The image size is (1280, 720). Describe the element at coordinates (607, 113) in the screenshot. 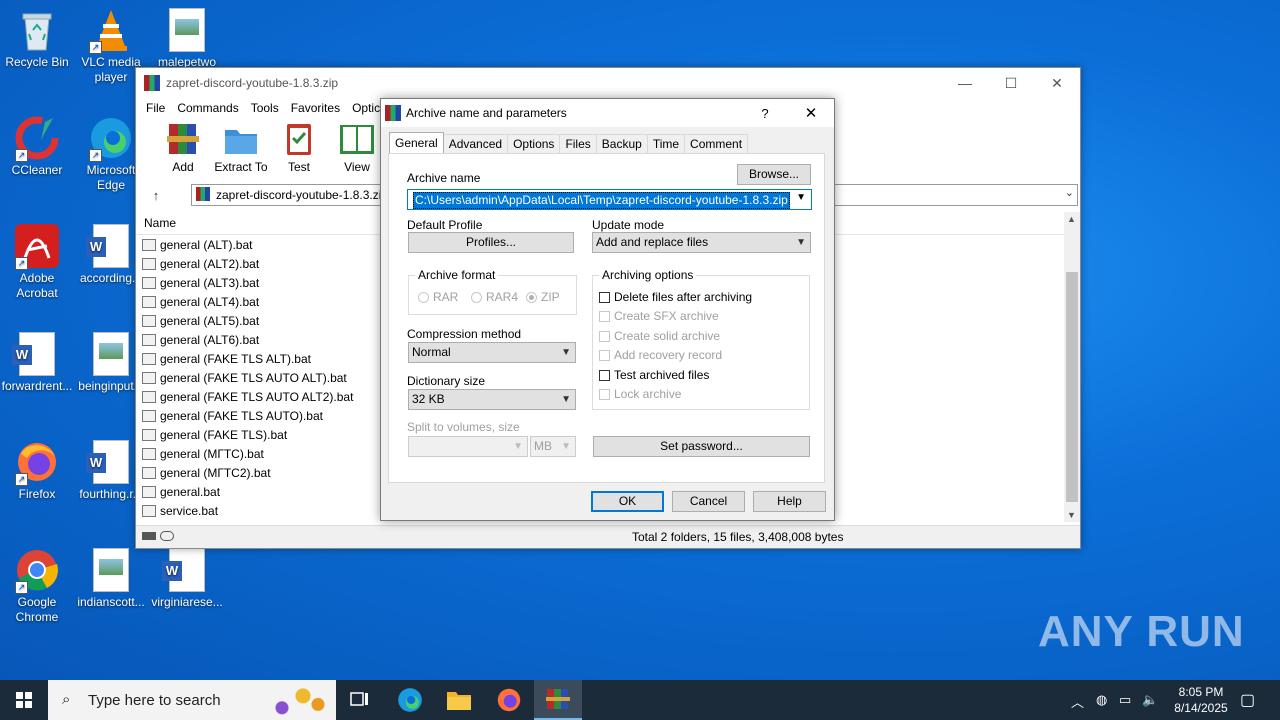

I see `dialog-titlebar: Archive name and parameters ? ✕` at that location.